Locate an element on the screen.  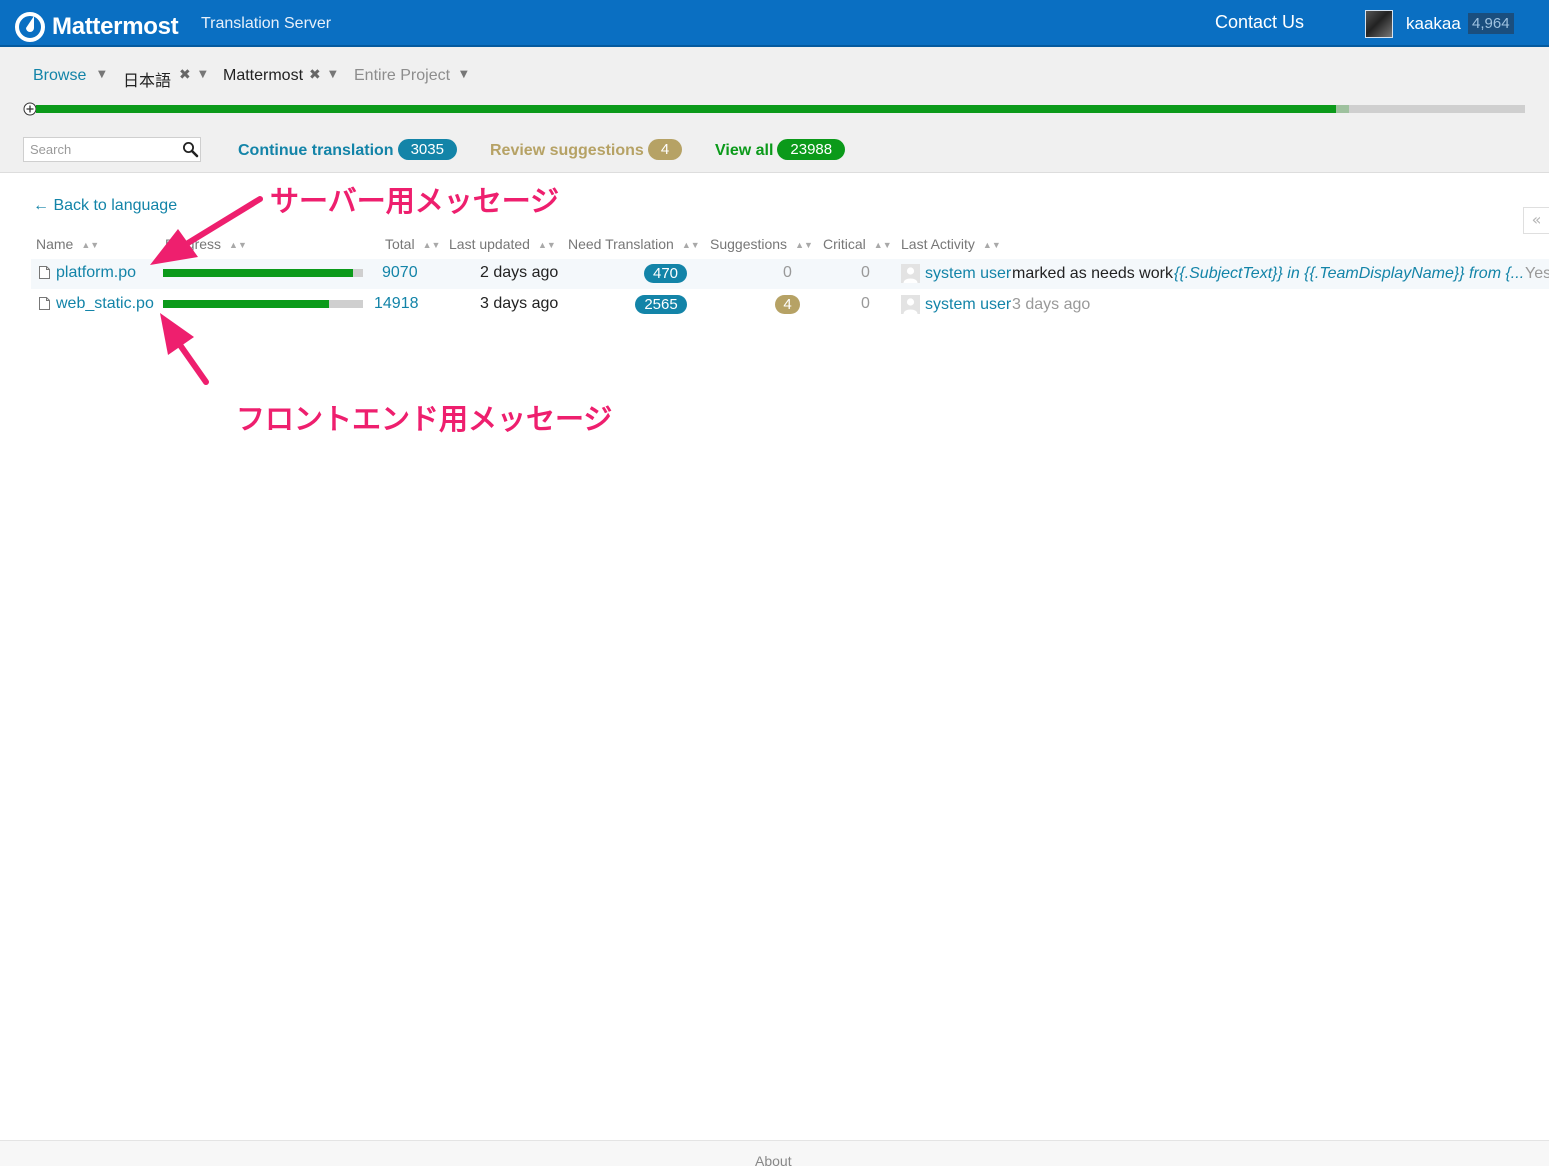
view-all-count: 23988 is located at coordinates (811, 149).